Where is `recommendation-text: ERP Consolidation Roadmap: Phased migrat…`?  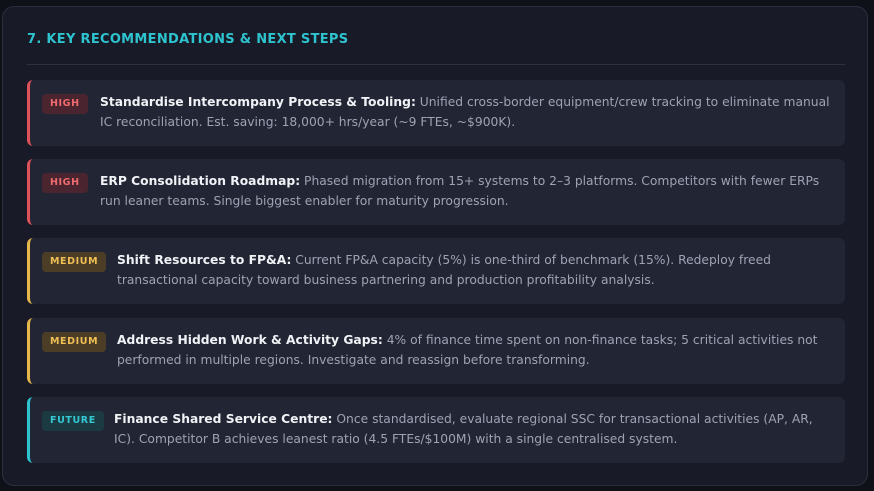
recommendation-text: ERP Consolidation Roadmap: Phased migrat… is located at coordinates (465, 191).